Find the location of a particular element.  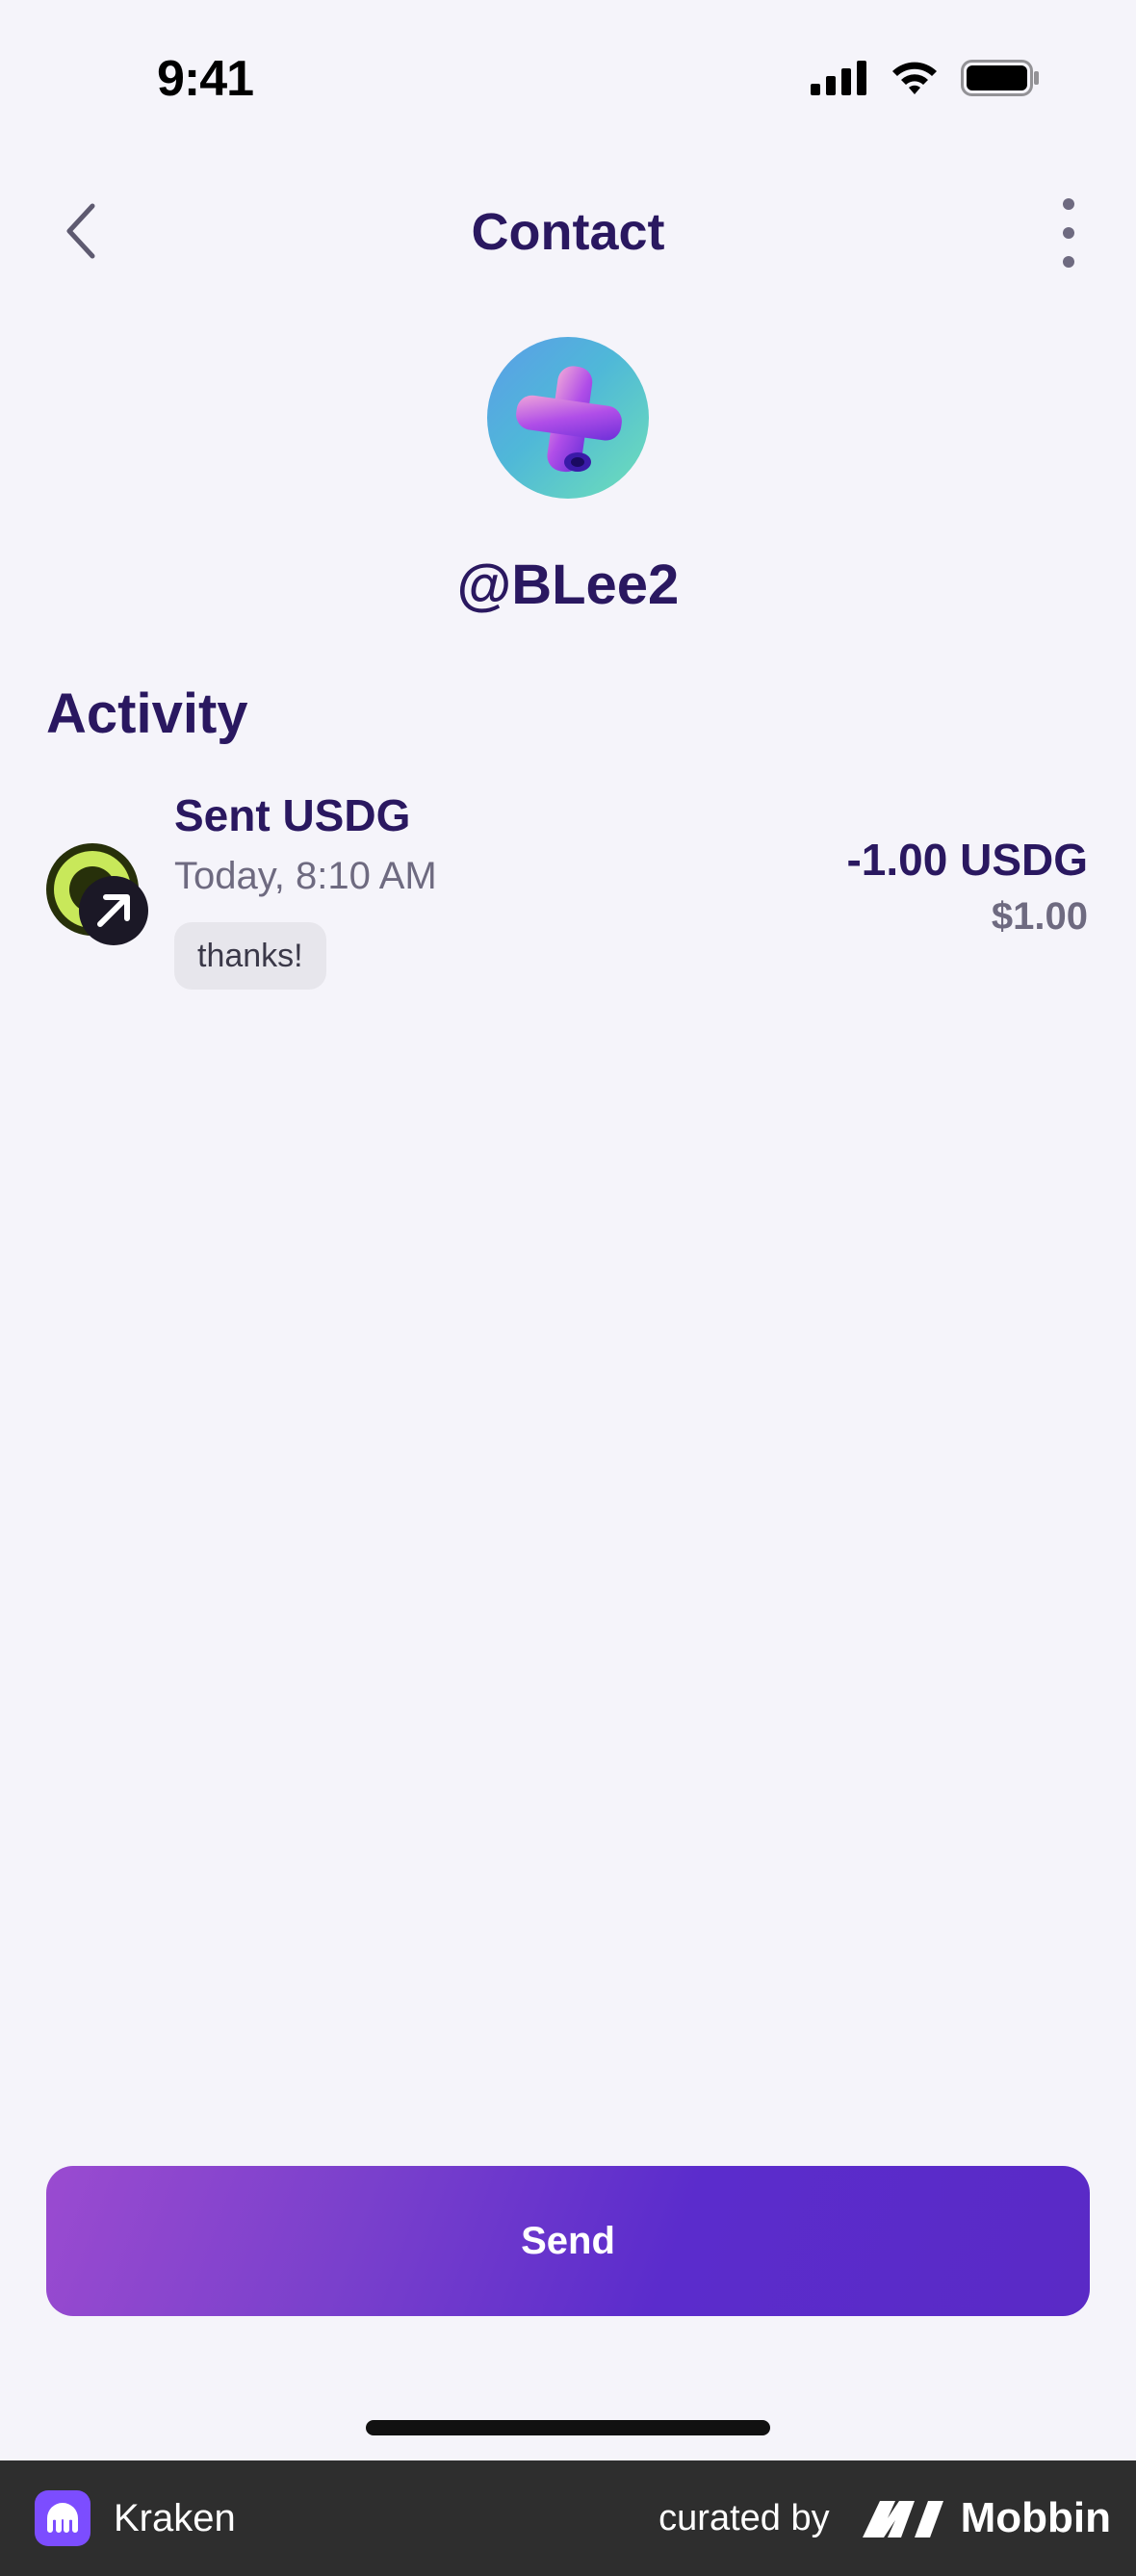

activity-note: thanks! is located at coordinates (250, 956).